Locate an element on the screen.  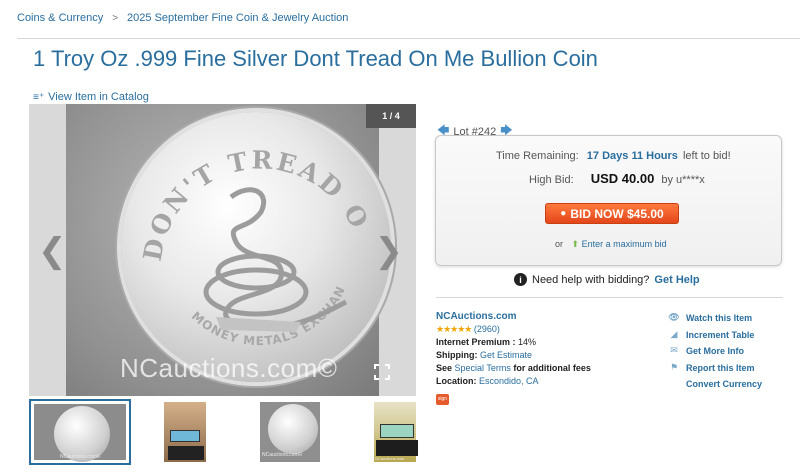
high-bid-row: High Bid: USD 40.00 by u****x is located at coordinates (617, 178).